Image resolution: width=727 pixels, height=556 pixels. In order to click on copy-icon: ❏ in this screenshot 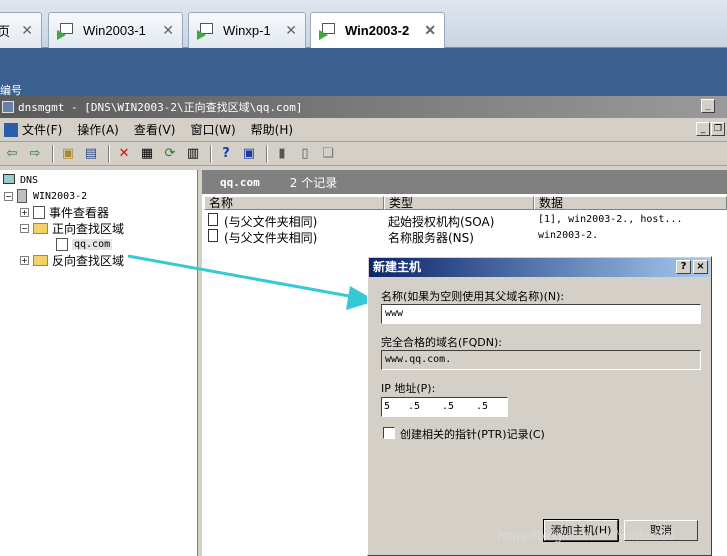, I will do `click(328, 154)`.